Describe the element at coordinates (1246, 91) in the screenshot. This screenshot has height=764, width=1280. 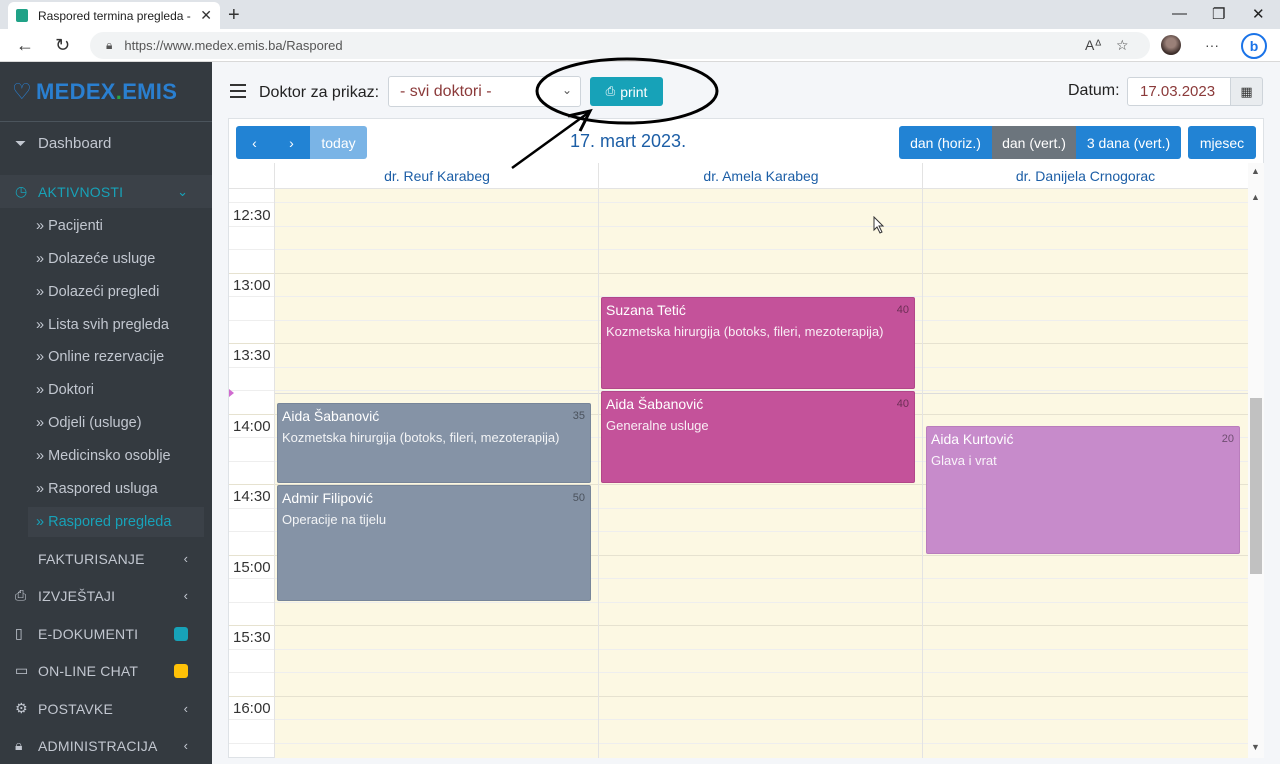
I see `calendar-icon: ▦` at that location.